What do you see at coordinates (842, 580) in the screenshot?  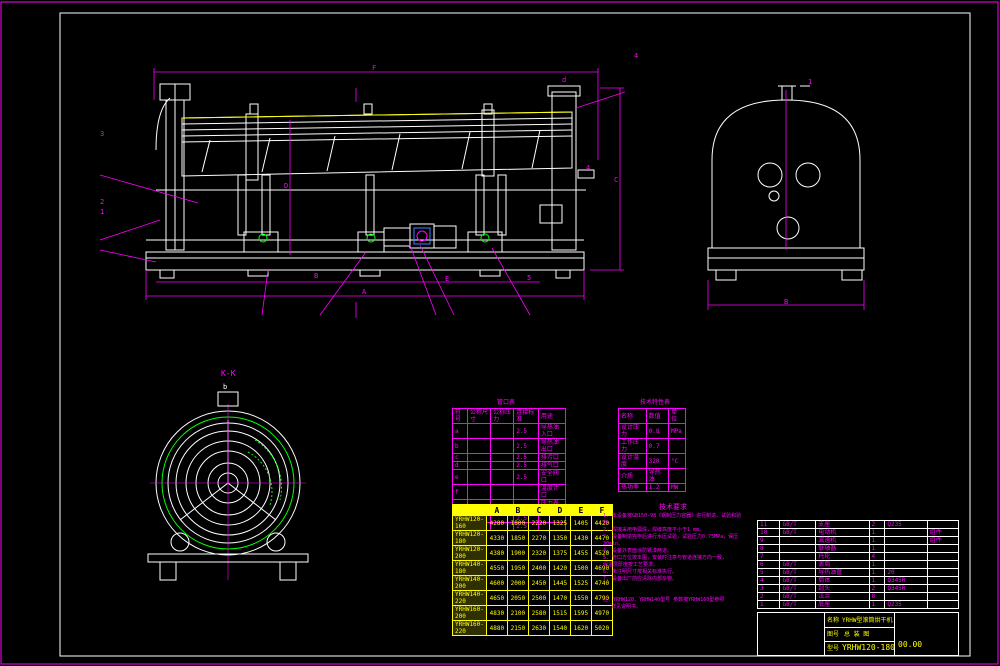 I see `table-cell: 筒体` at bounding box center [842, 580].